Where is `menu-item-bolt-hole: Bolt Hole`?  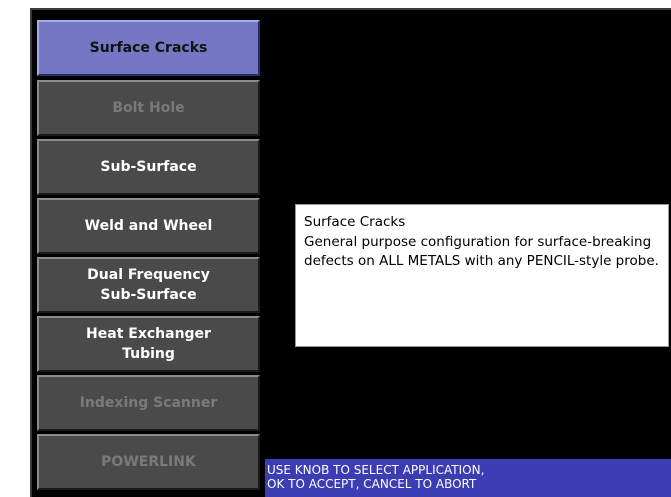 menu-item-bolt-hole: Bolt Hole is located at coordinates (148, 108).